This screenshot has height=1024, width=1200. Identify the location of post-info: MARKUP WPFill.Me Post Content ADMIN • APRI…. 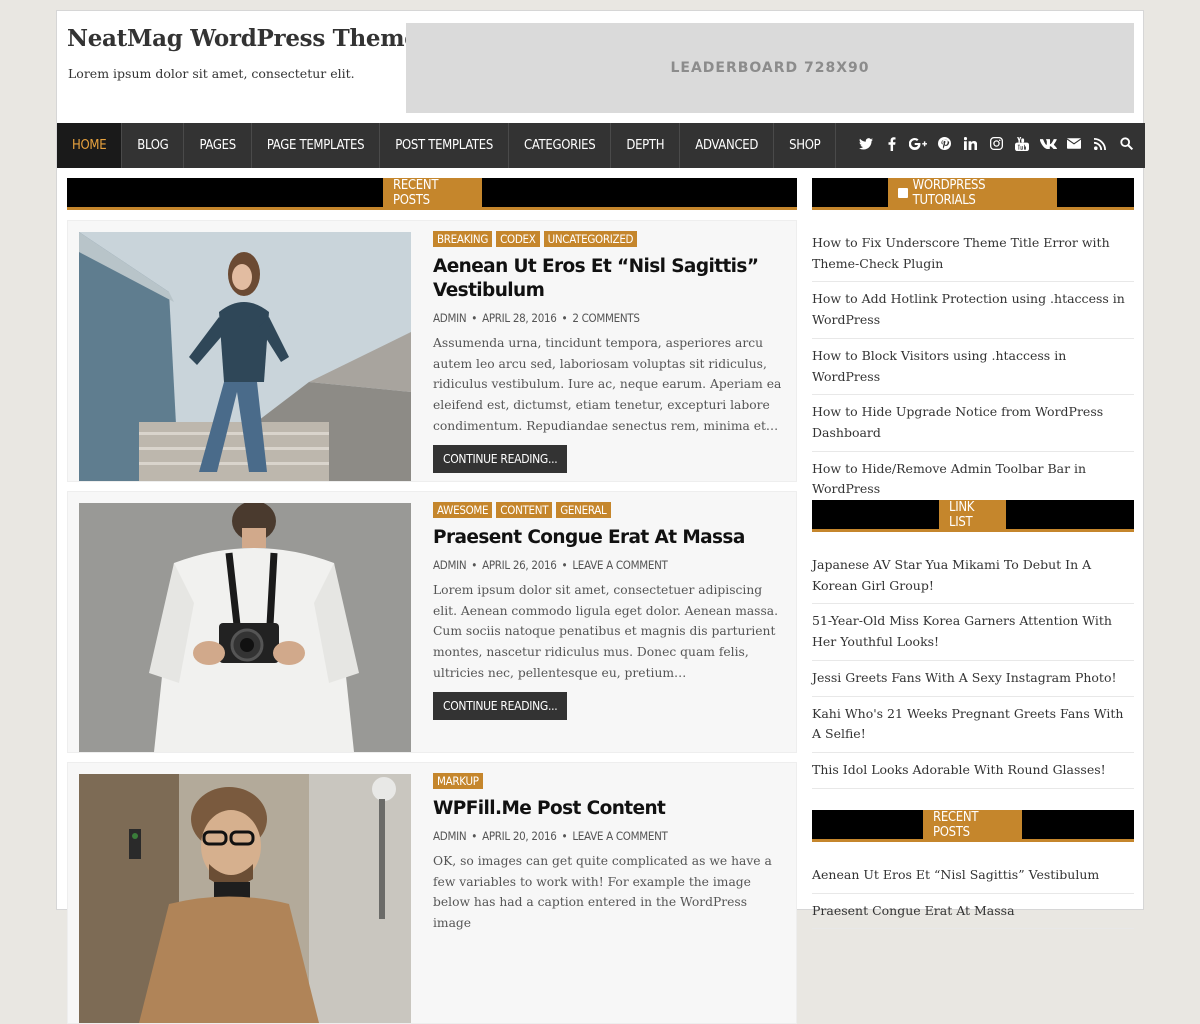
(610, 853).